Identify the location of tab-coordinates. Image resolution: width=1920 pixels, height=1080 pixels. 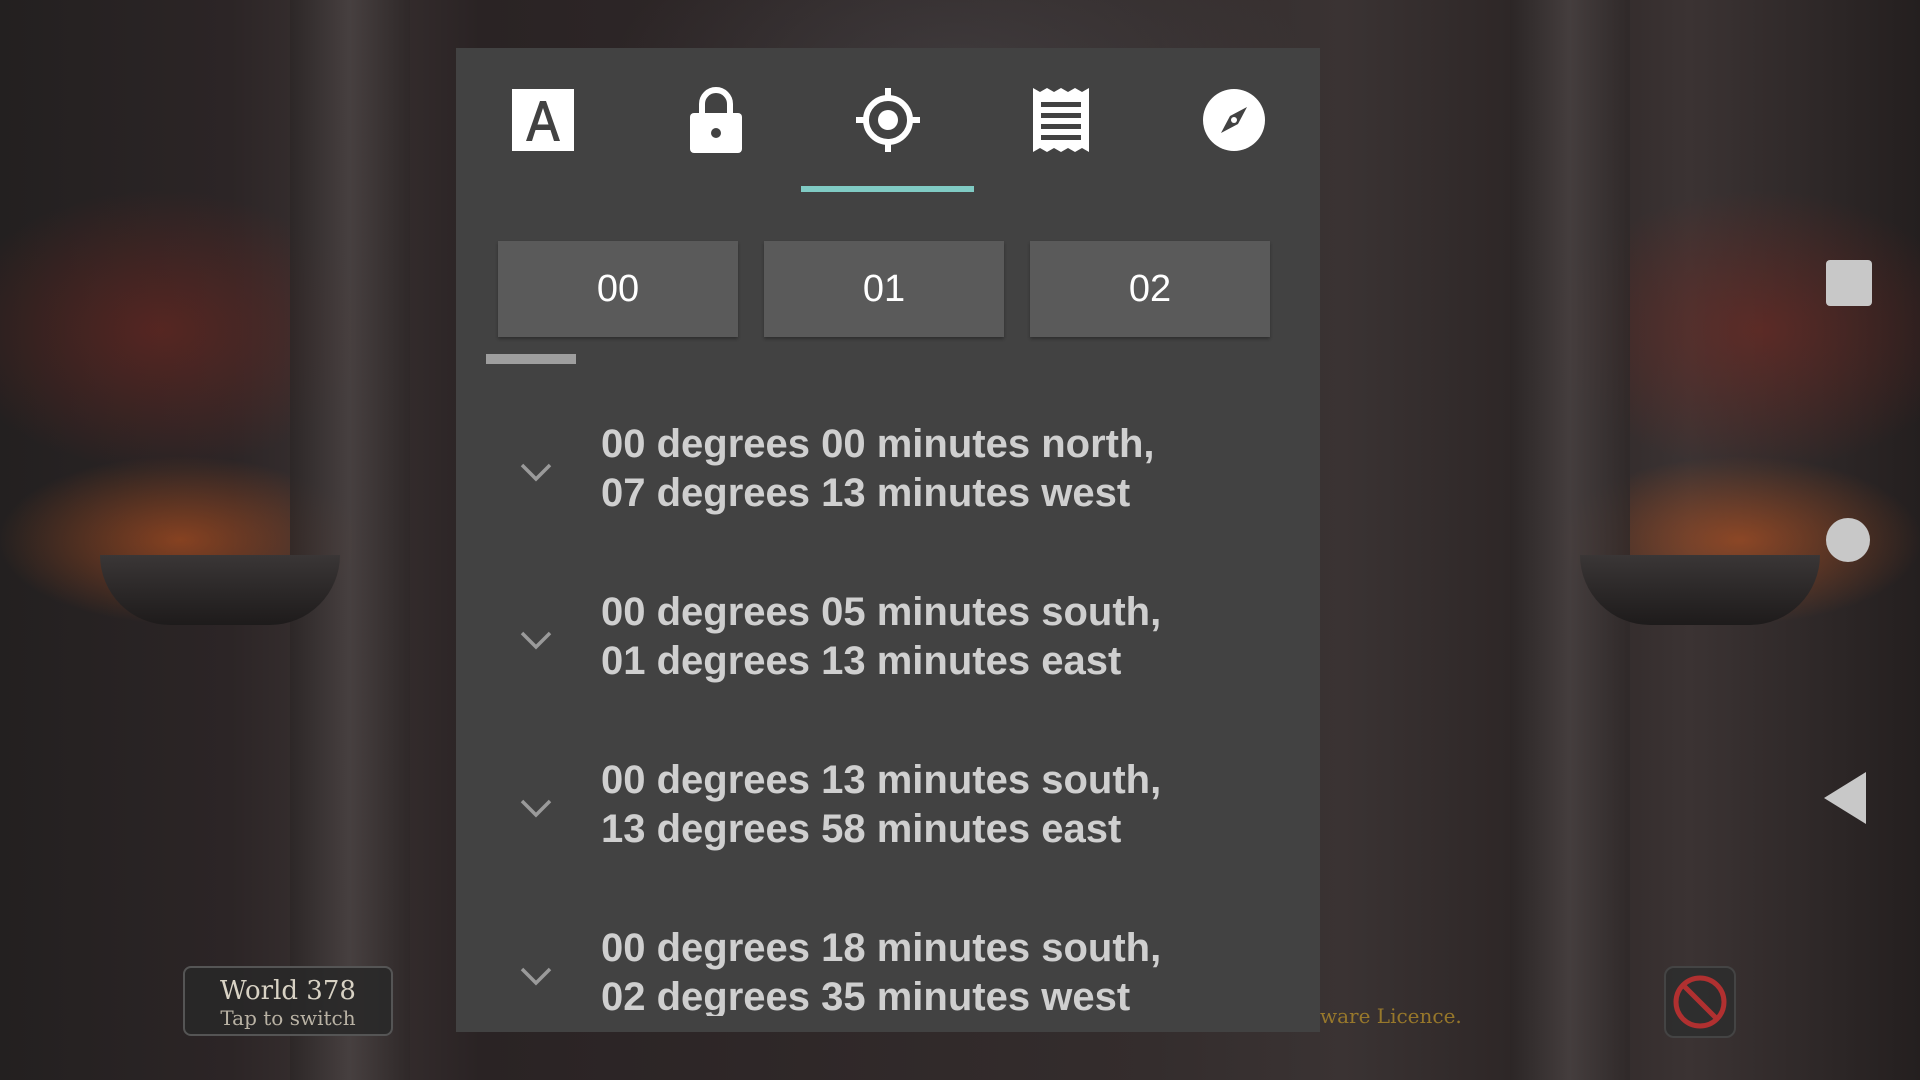
(887, 120).